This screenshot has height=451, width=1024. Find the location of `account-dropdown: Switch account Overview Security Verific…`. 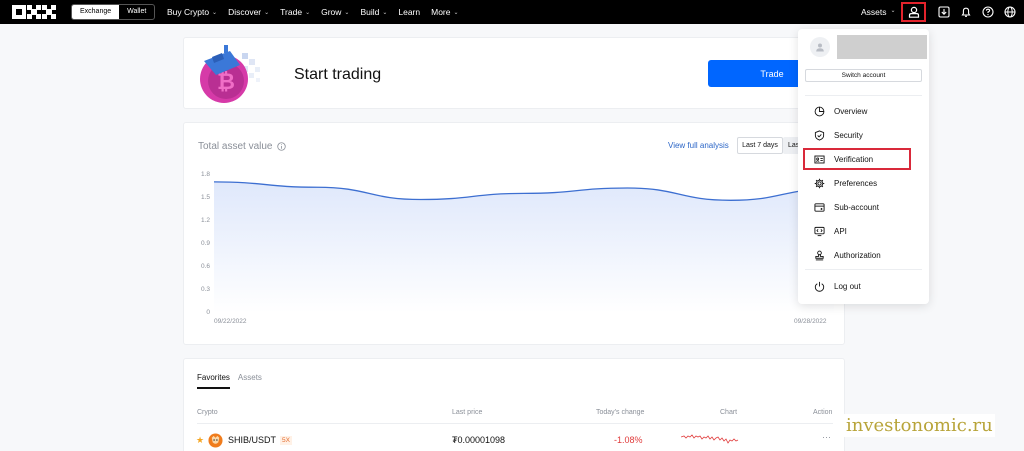

account-dropdown: Switch account Overview Security Verific… is located at coordinates (863, 166).